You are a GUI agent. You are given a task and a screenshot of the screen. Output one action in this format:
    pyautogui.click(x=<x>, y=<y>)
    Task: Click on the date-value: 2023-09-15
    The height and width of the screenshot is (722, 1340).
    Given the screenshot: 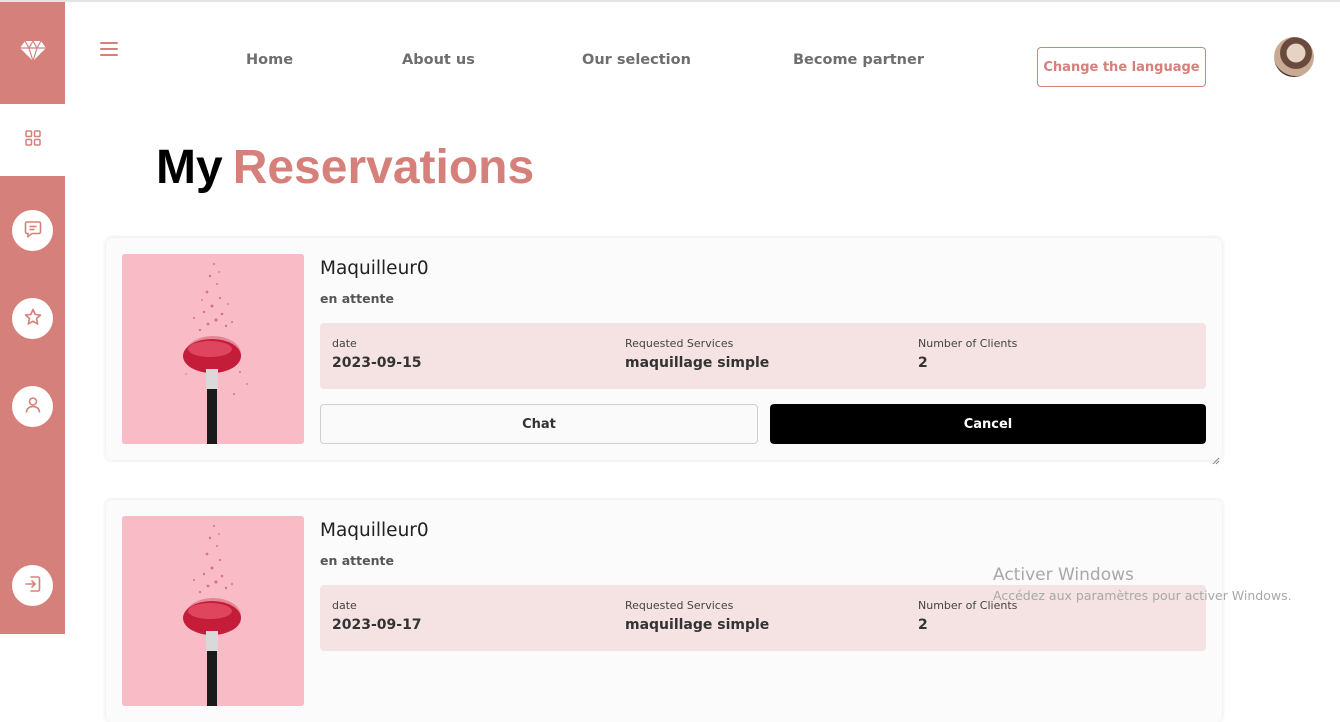 What is the action you would take?
    pyautogui.click(x=377, y=363)
    